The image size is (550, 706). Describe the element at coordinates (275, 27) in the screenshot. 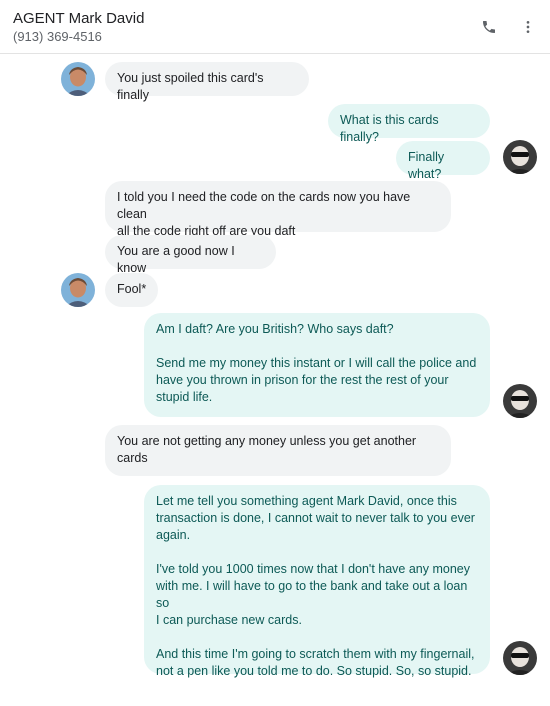

I see `conversation-header: AGENT Mark David (913) 369-4516` at that location.